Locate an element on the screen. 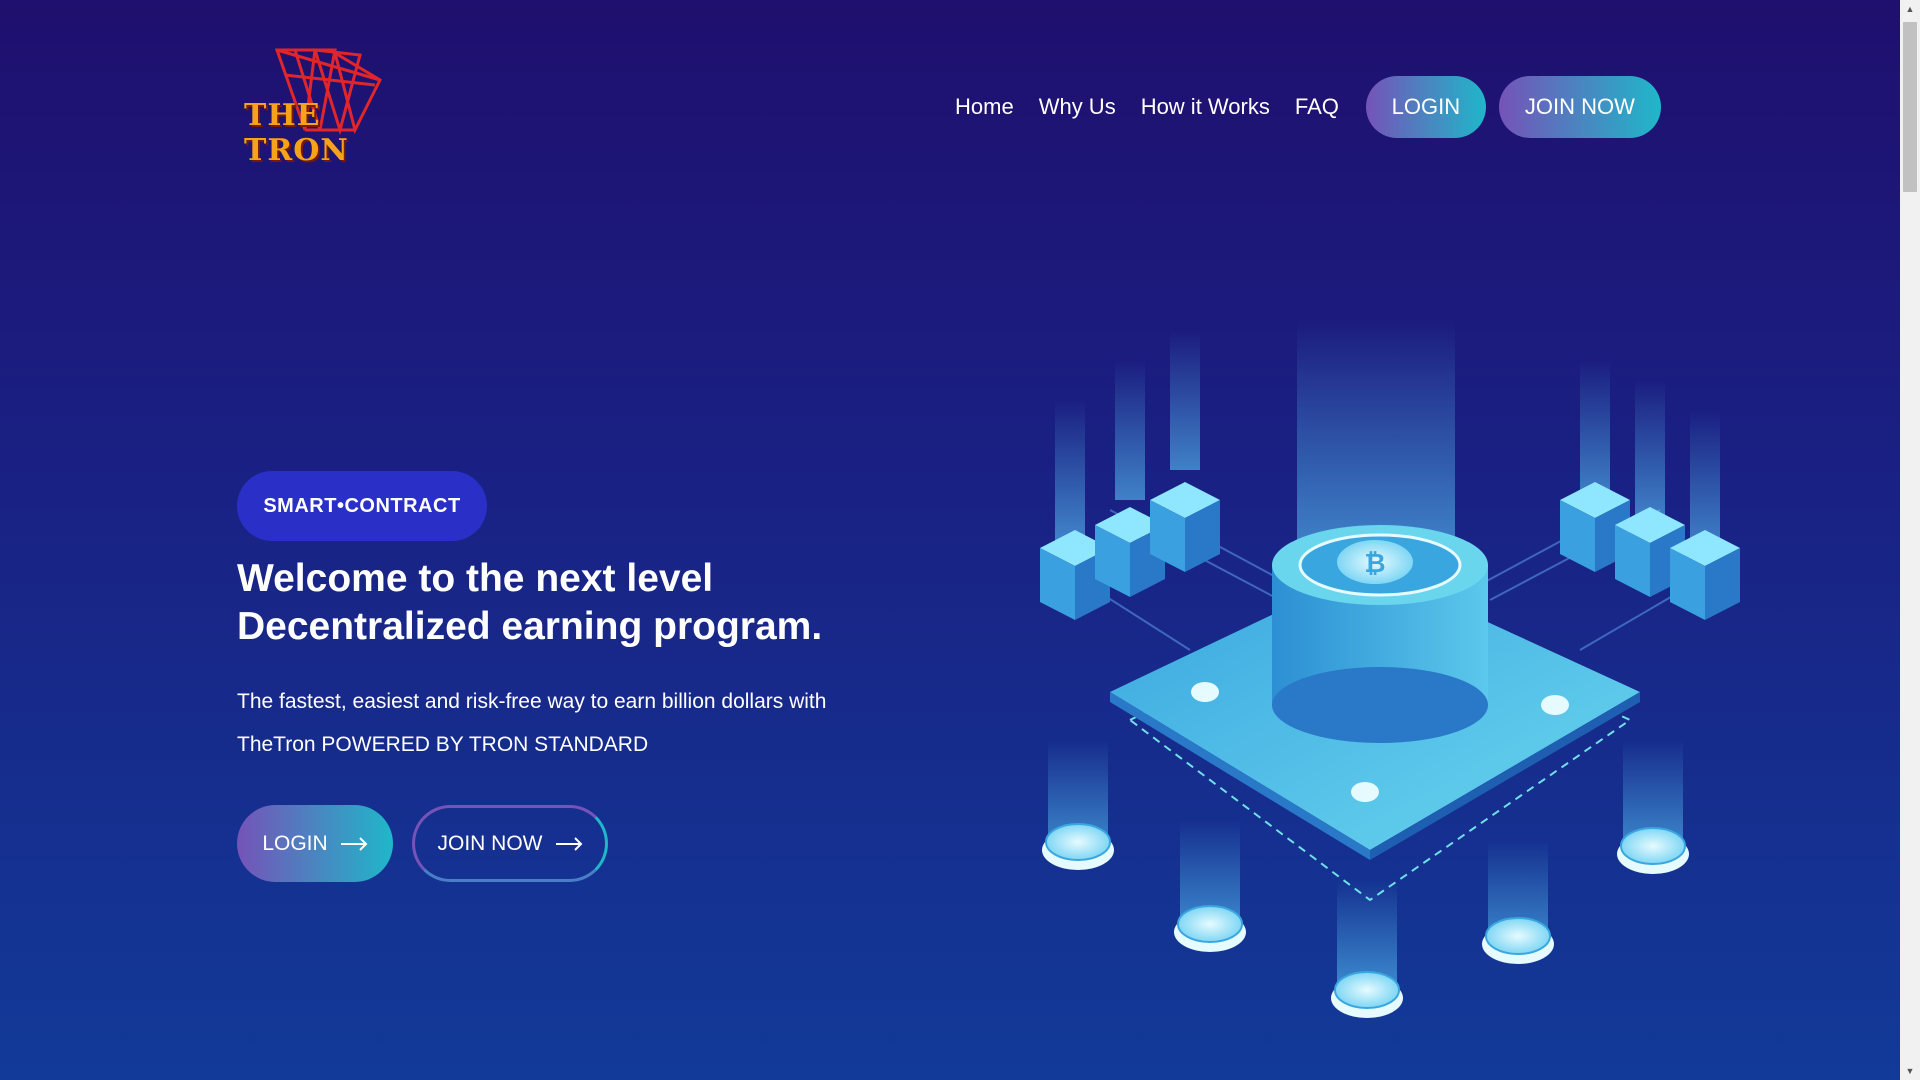 The image size is (1920, 1080). site-logo: THE TRON is located at coordinates (335, 107).